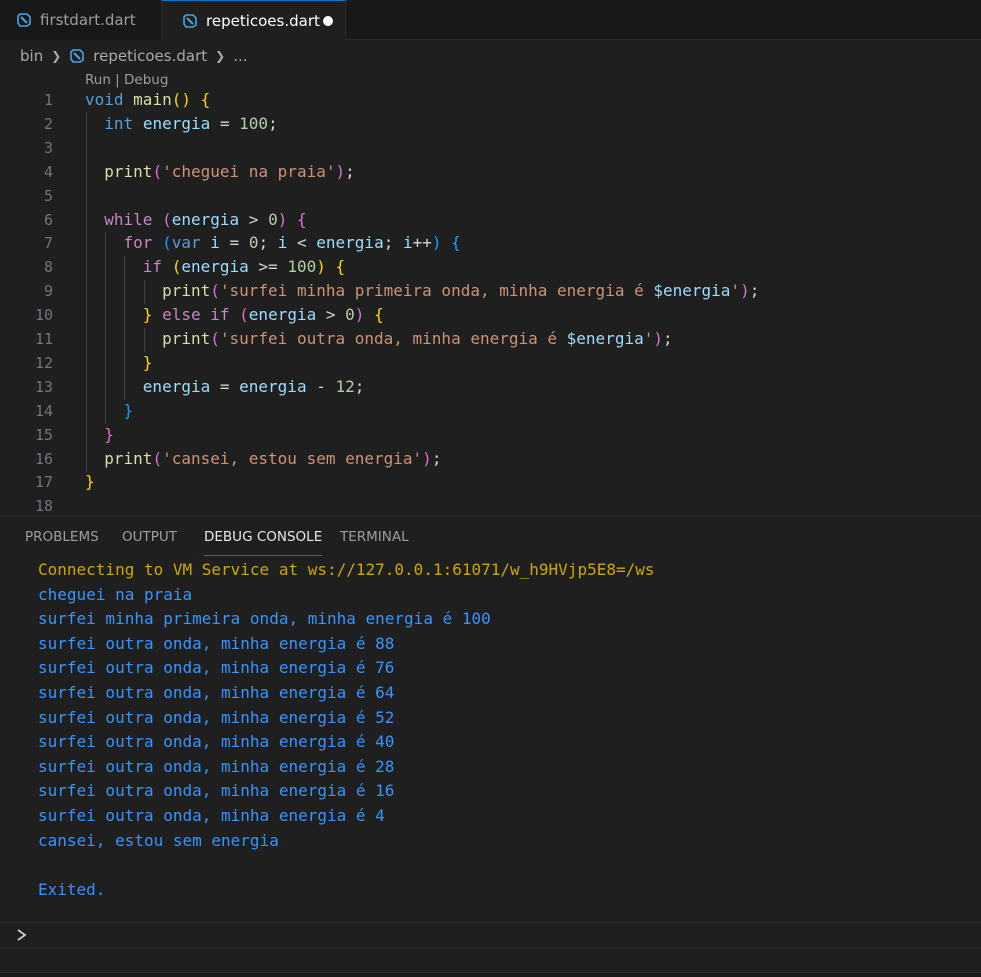  Describe the element at coordinates (393, 338) in the screenshot. I see `code-token: 'surfei outra onda, minha energia é` at that location.